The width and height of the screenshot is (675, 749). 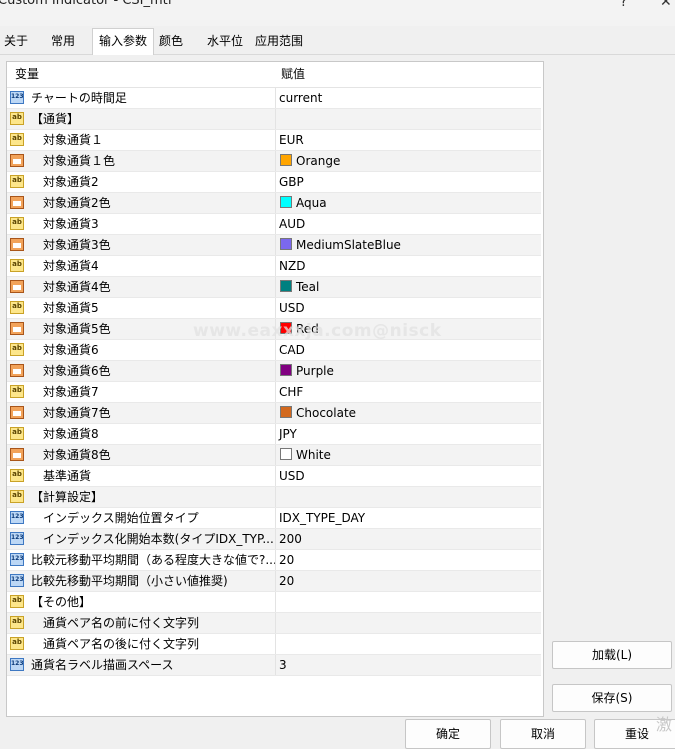 What do you see at coordinates (666, 5) in the screenshot?
I see `close-icon: ✕` at bounding box center [666, 5].